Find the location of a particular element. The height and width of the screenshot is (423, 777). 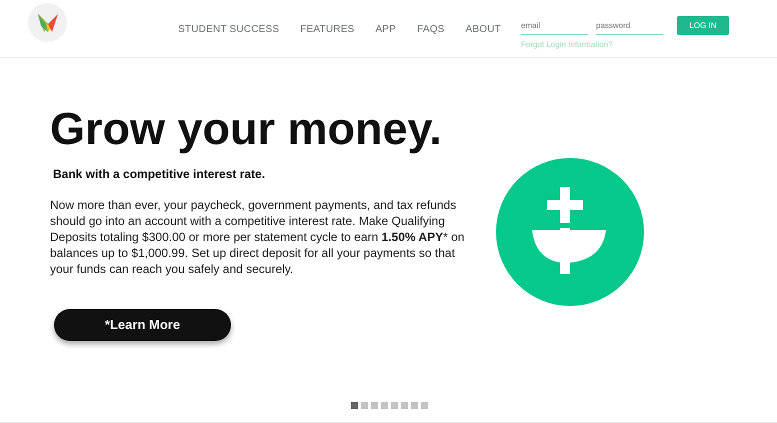

hero-title: Grow your money. is located at coordinates (246, 129).